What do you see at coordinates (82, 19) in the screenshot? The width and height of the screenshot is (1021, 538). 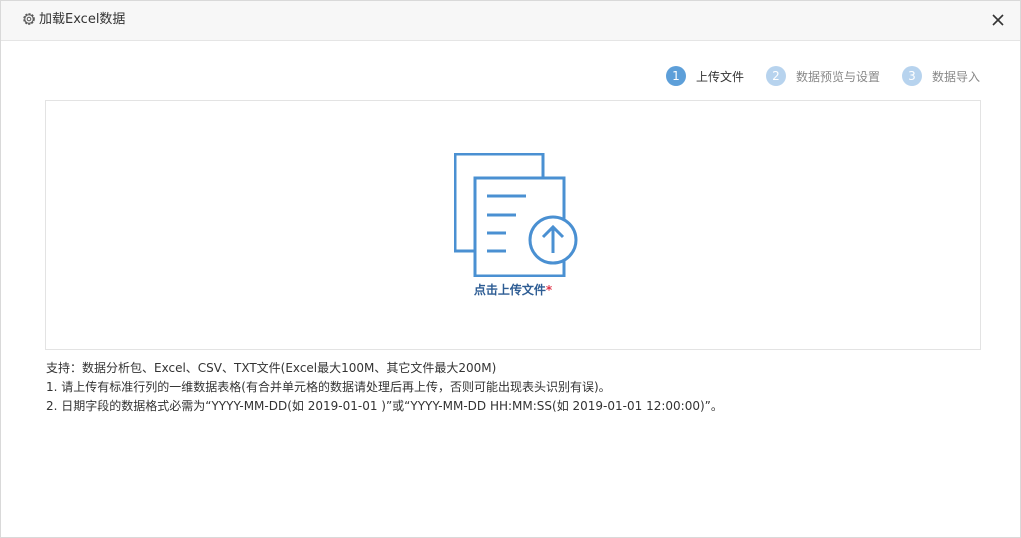 I see `dialog-title: 加载Excel数据` at bounding box center [82, 19].